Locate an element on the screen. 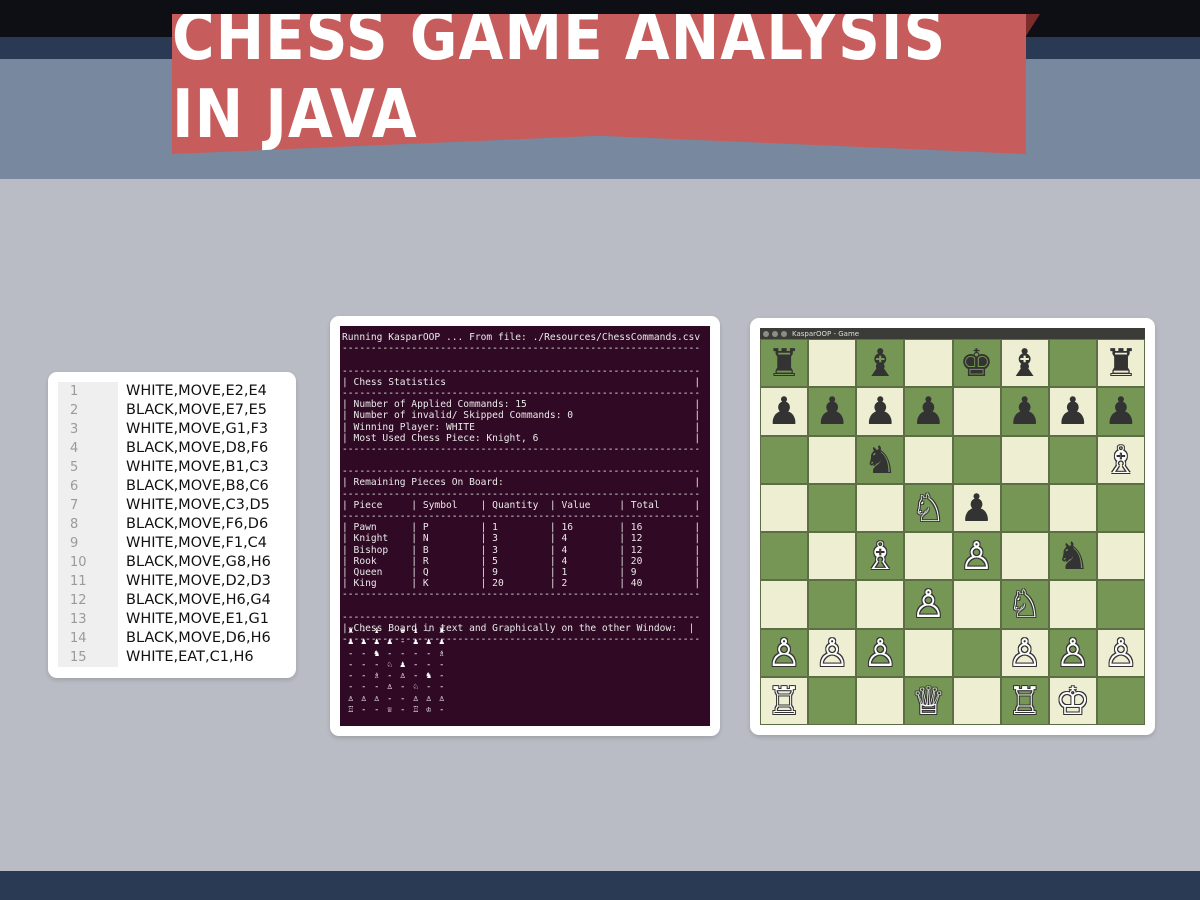 This screenshot has height=900, width=1200. chess-piece-icon: ♚ is located at coordinates (977, 363).